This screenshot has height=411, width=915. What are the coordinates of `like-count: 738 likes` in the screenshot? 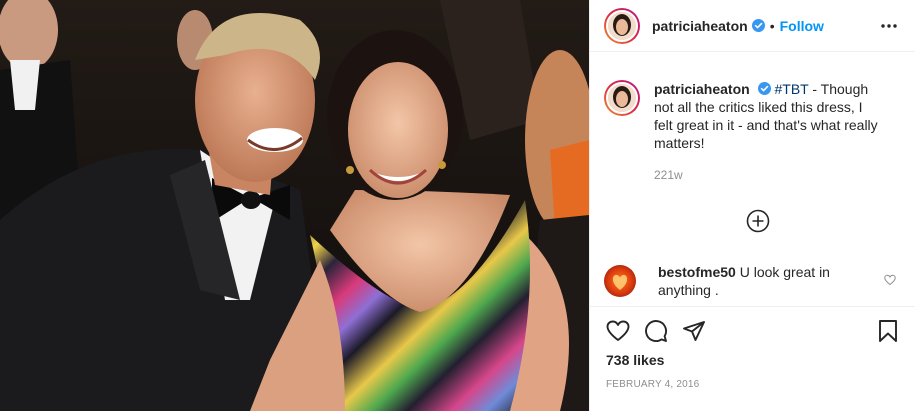 It's located at (635, 360).